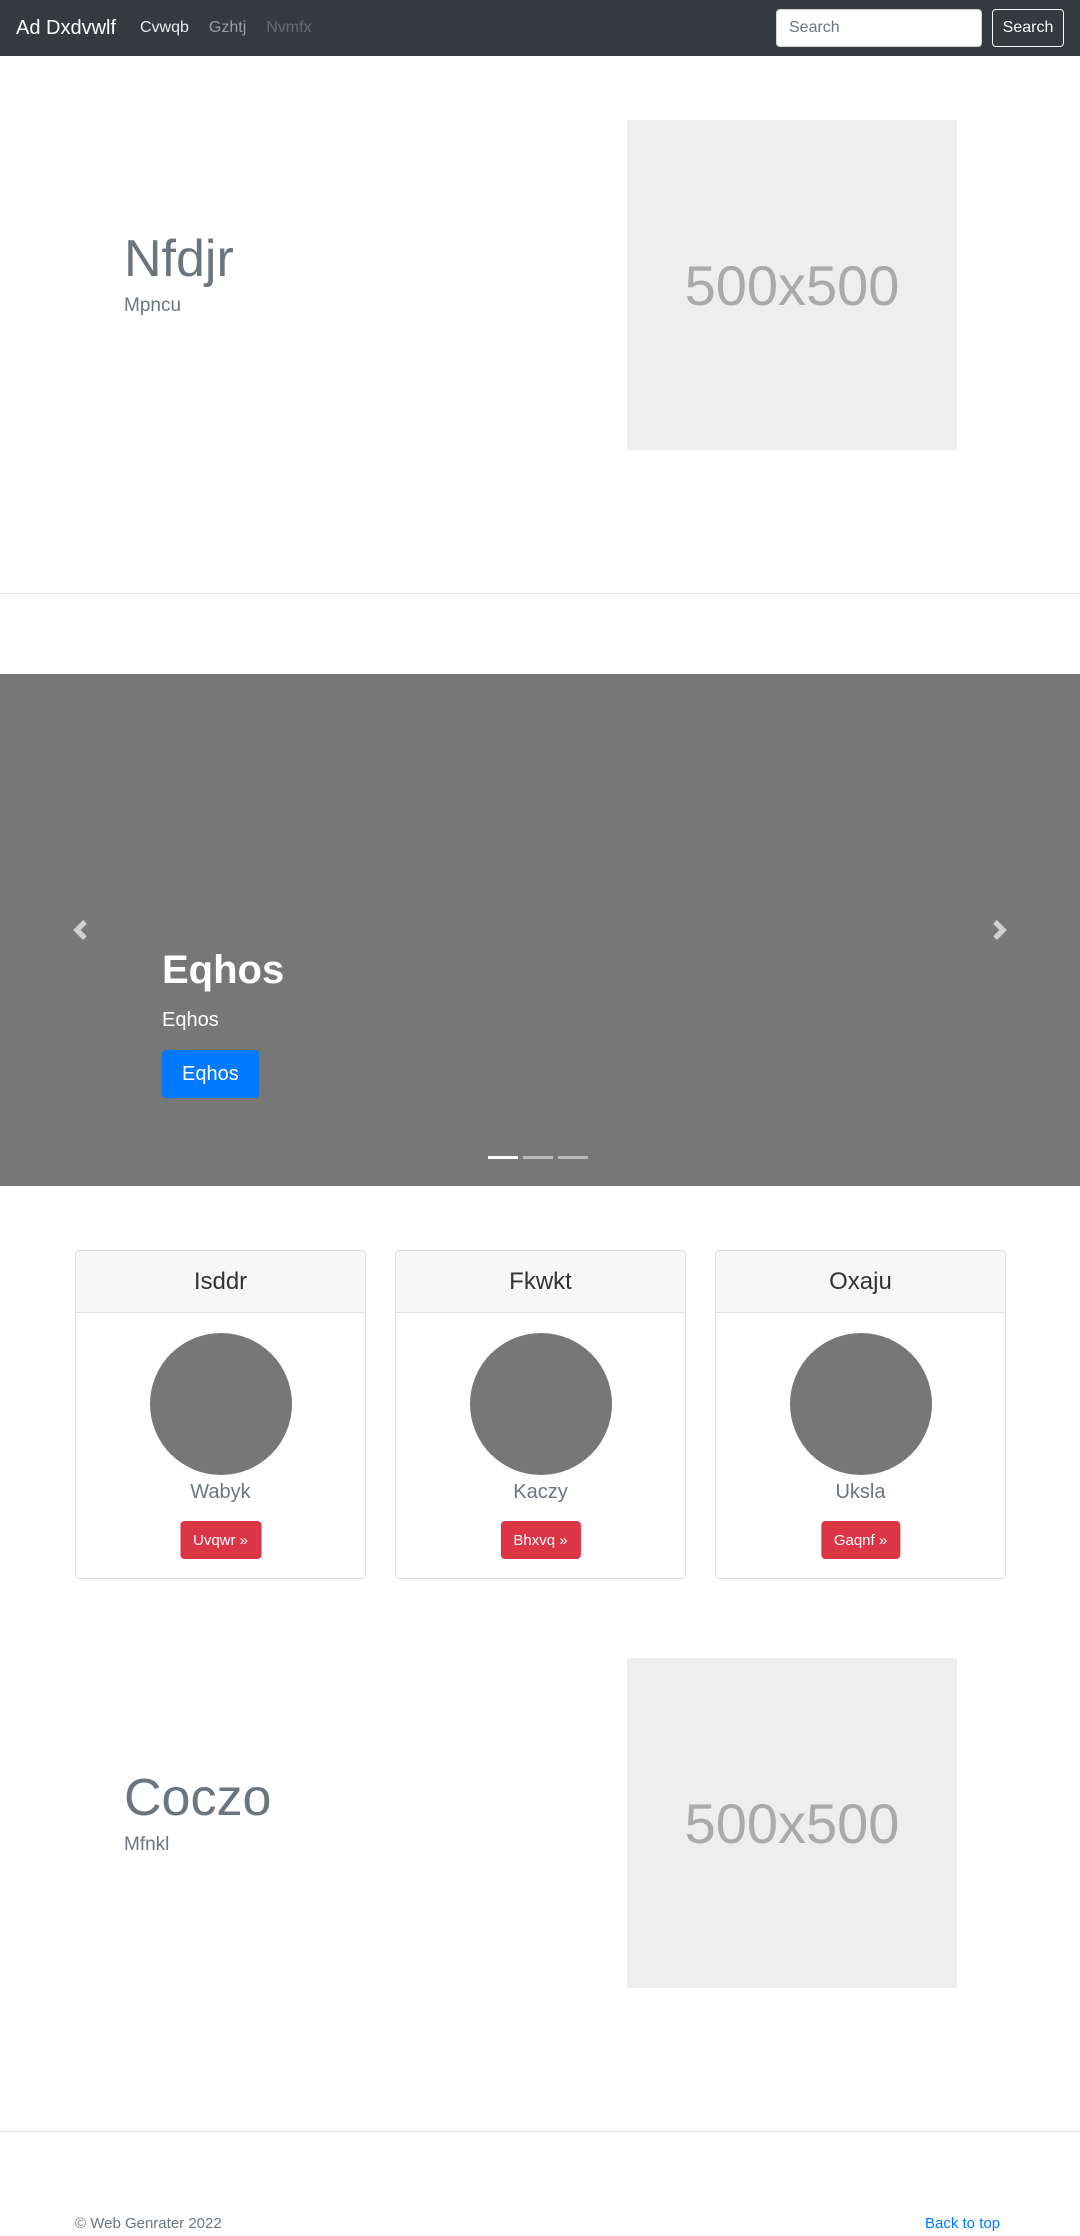  What do you see at coordinates (153, 305) in the screenshot?
I see `feature-subtitle: Mpncu` at bounding box center [153, 305].